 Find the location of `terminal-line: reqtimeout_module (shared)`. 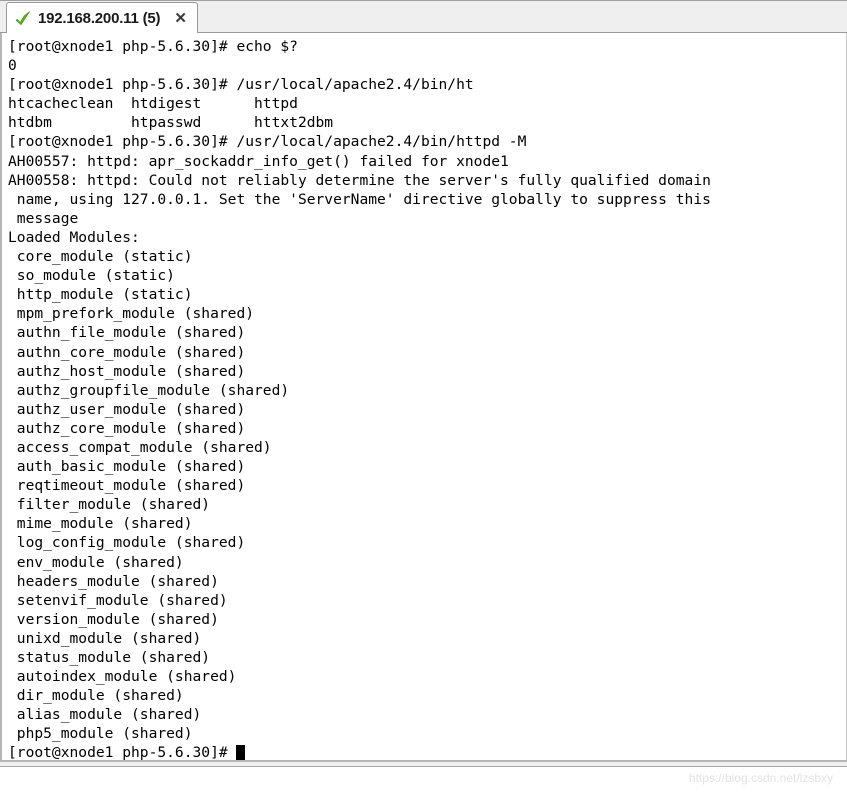

terminal-line: reqtimeout_module (shared) is located at coordinates (127, 486).